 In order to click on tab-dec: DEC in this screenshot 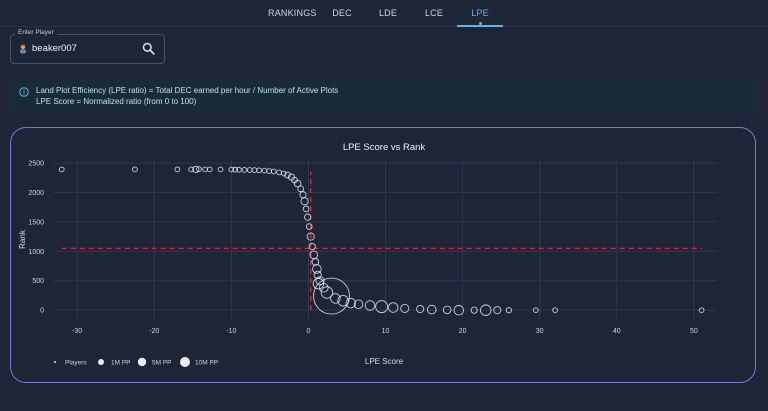, I will do `click(342, 13)`.